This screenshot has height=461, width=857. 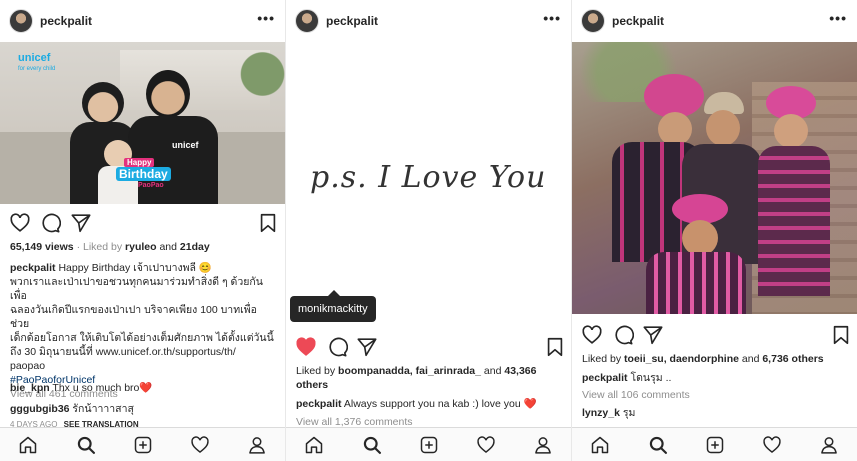 What do you see at coordinates (333, 309) in the screenshot?
I see `tag-username: monikmackitty` at bounding box center [333, 309].